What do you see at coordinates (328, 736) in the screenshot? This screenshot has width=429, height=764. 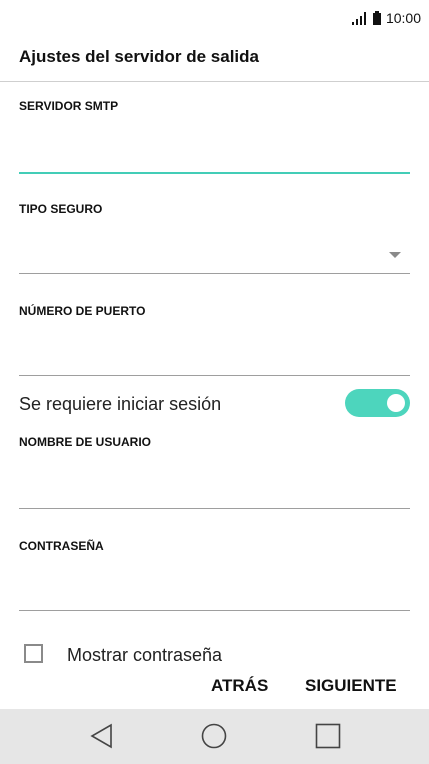 I see `nav-recent-apps-icon` at bounding box center [328, 736].